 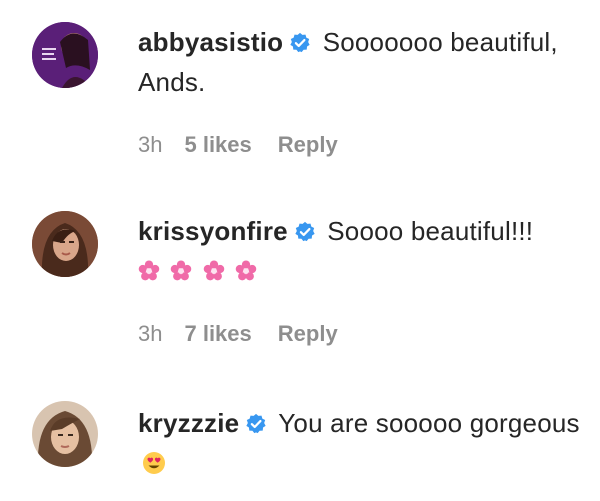 I want to click on comment-body: kryzzzie You are sooooo gorgeous, so click(x=363, y=443).